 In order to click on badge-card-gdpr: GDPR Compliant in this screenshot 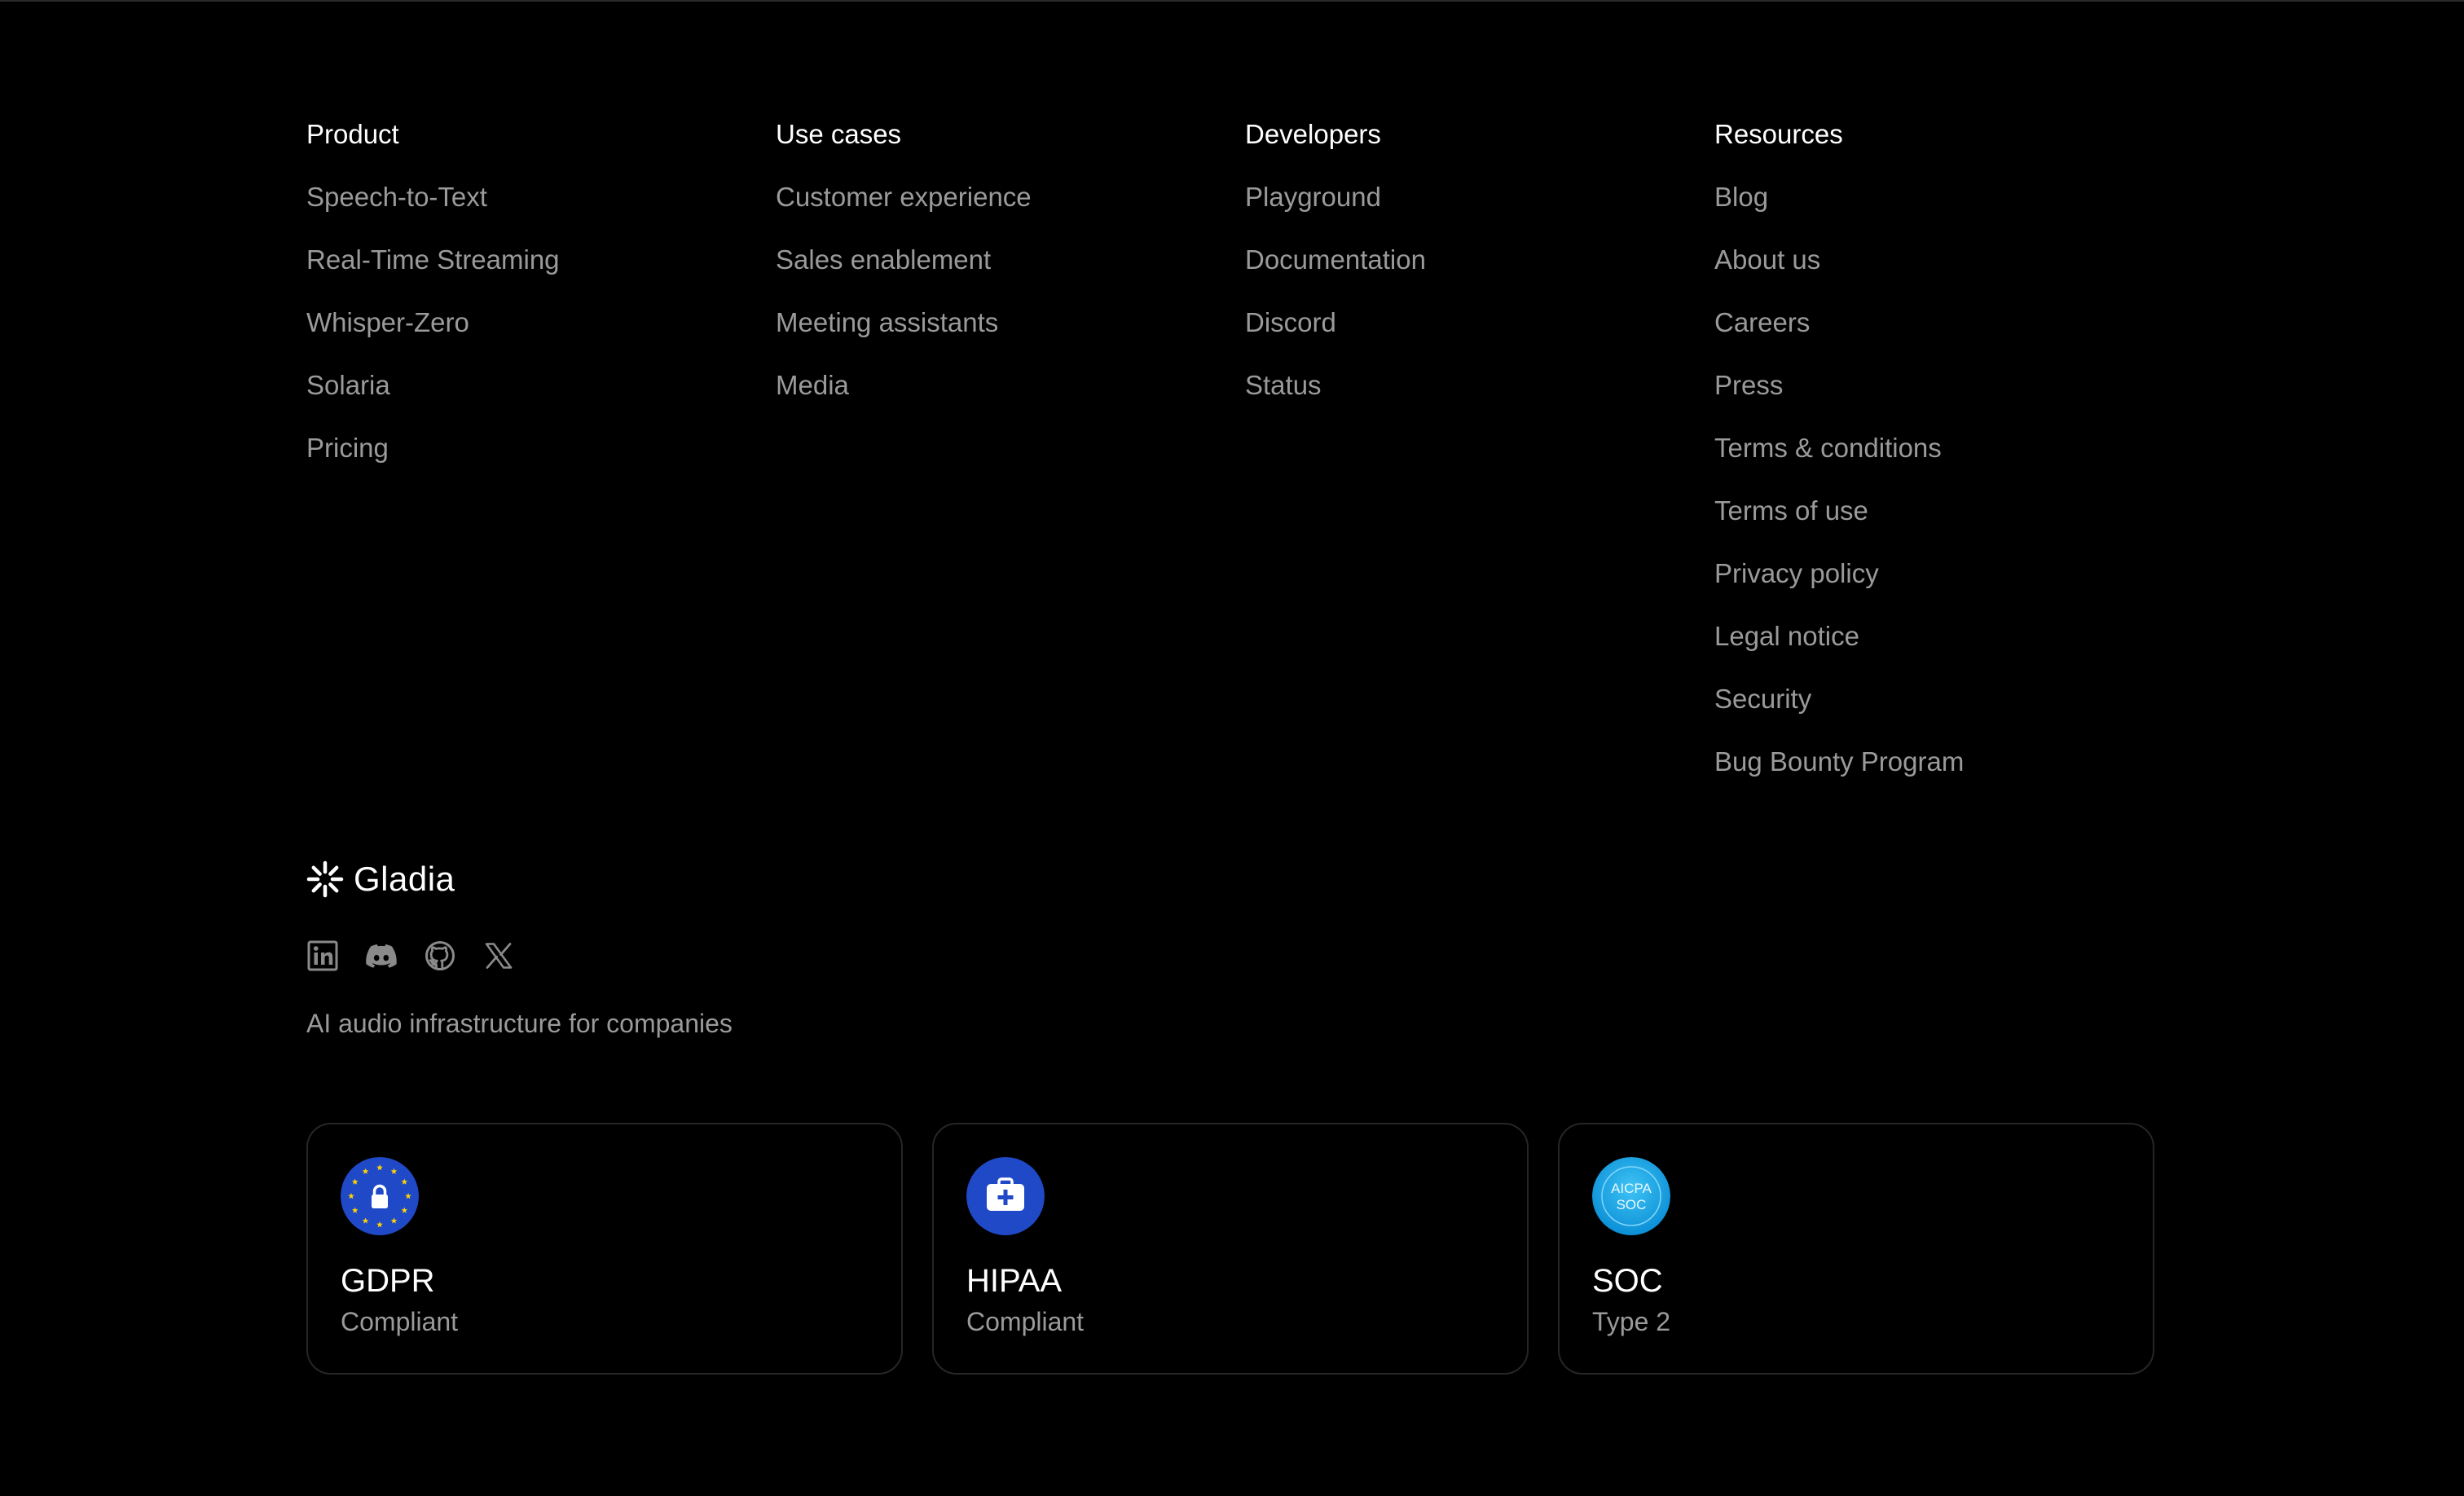, I will do `click(604, 1249)`.